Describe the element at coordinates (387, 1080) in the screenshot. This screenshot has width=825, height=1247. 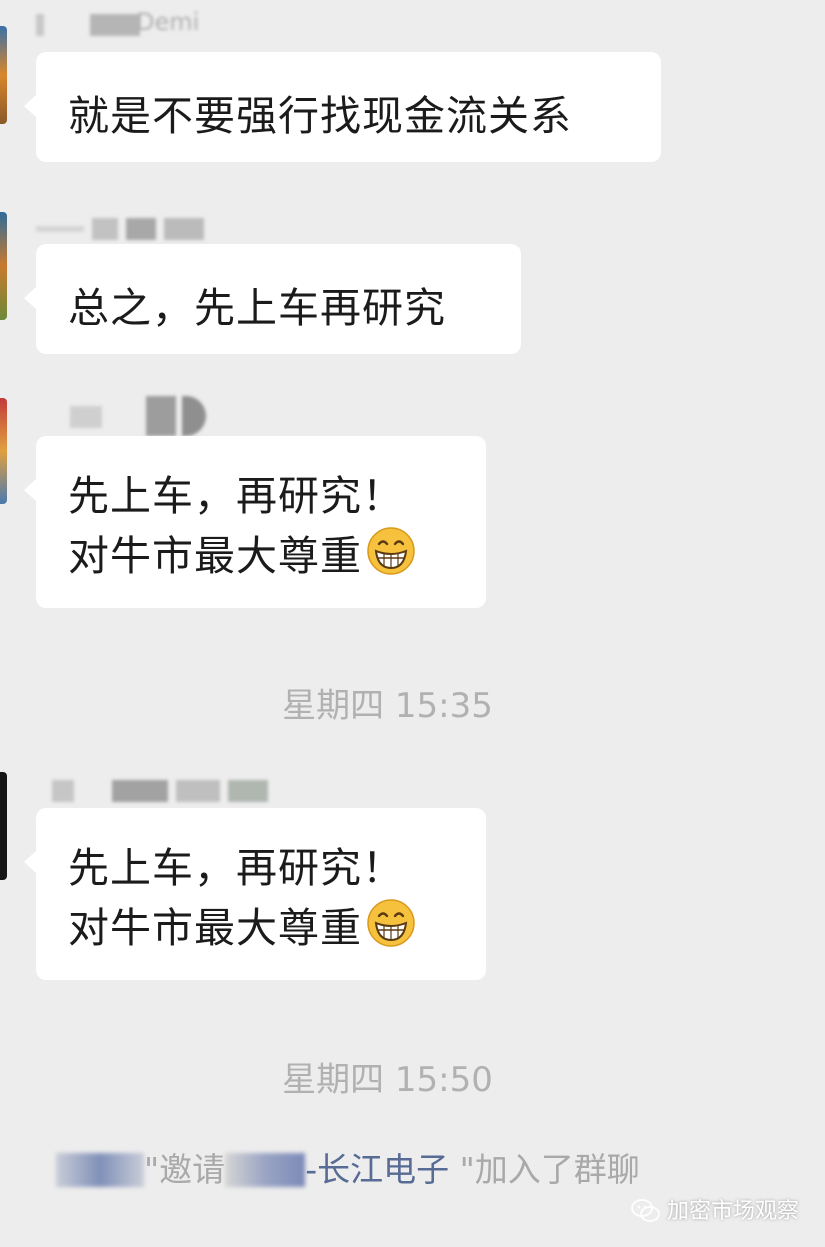
I see `timestamp: 星期四 15:50` at that location.